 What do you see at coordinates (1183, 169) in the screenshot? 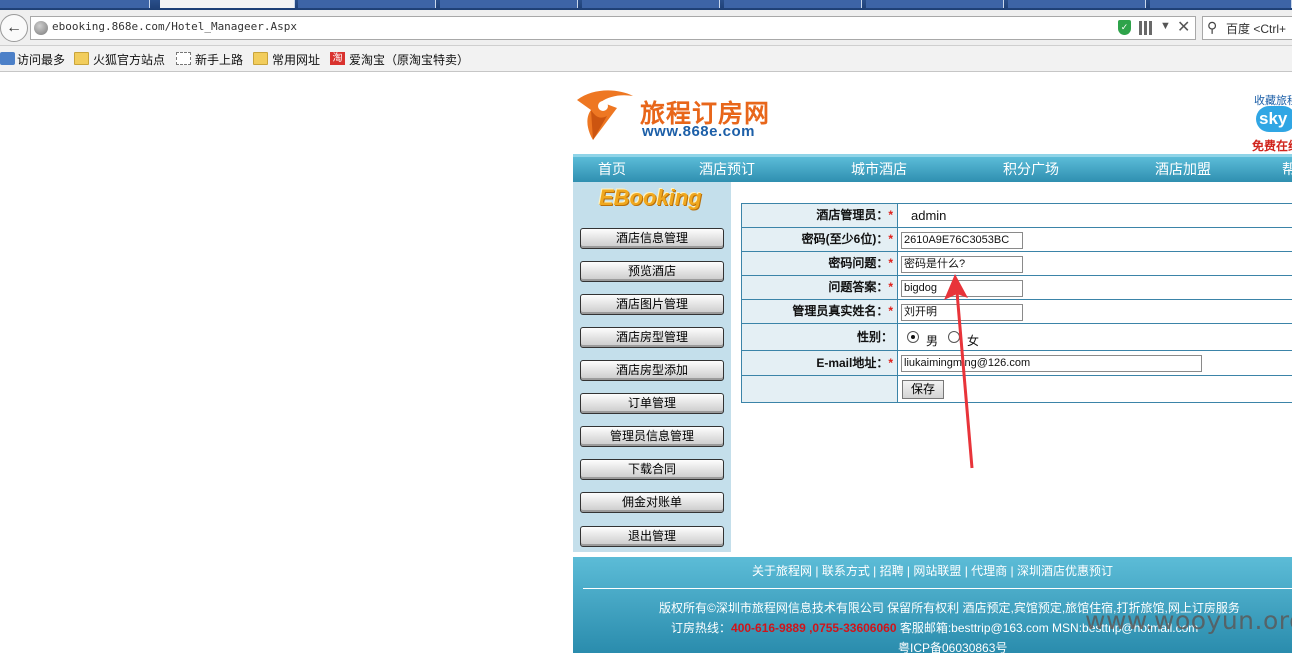
I see `nav-hotel-join: 酒店加盟` at bounding box center [1183, 169].